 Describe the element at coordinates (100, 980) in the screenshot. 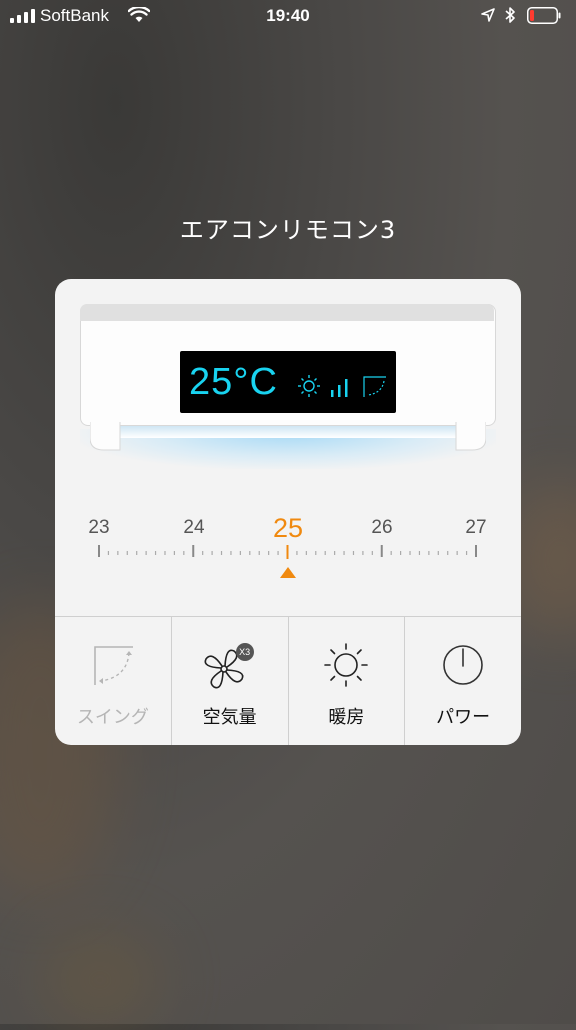

I see `background-blur` at that location.